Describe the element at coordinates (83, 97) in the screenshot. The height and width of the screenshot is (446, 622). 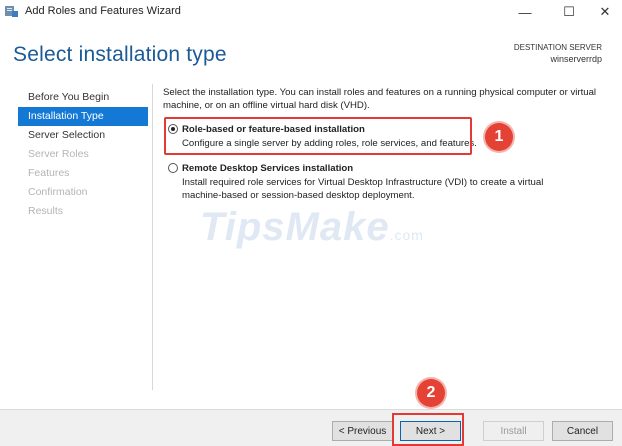
I see `nav-item-before-you-begin: Before You Begin` at that location.